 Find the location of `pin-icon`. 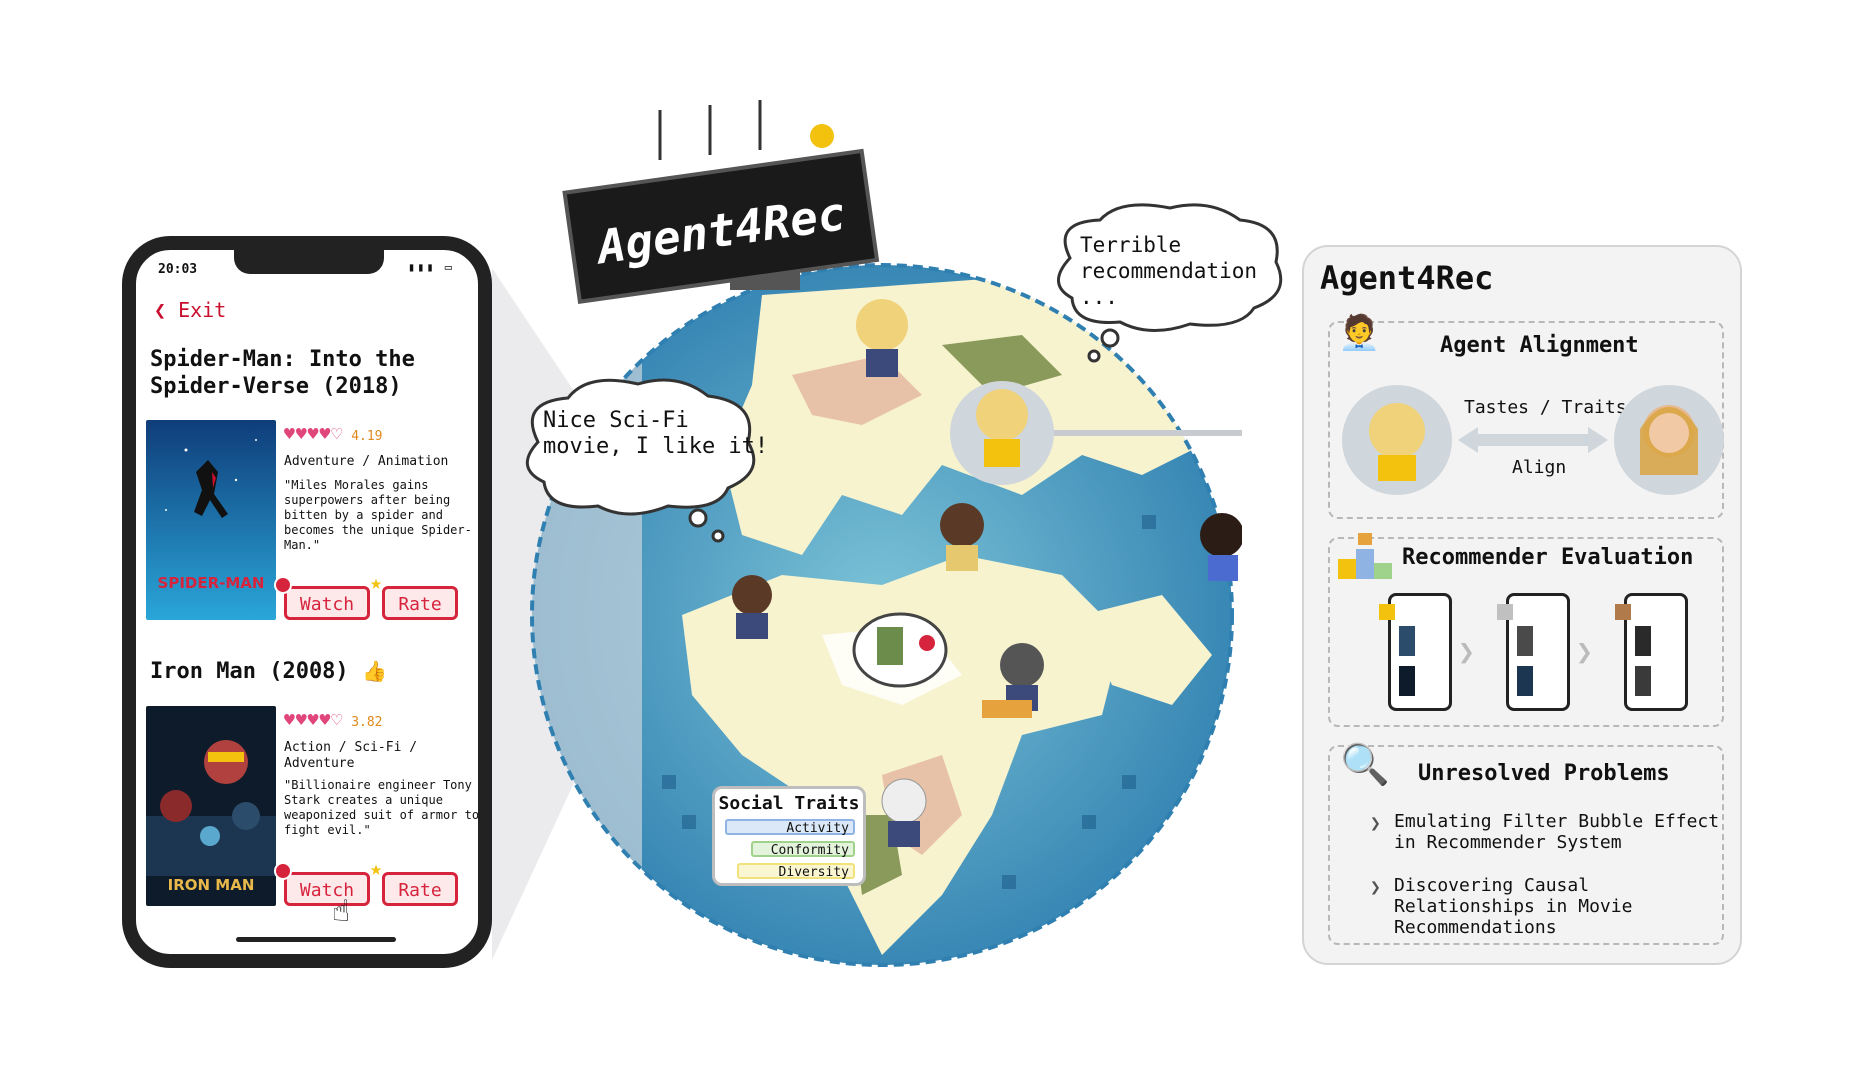

pin-icon is located at coordinates (283, 585).